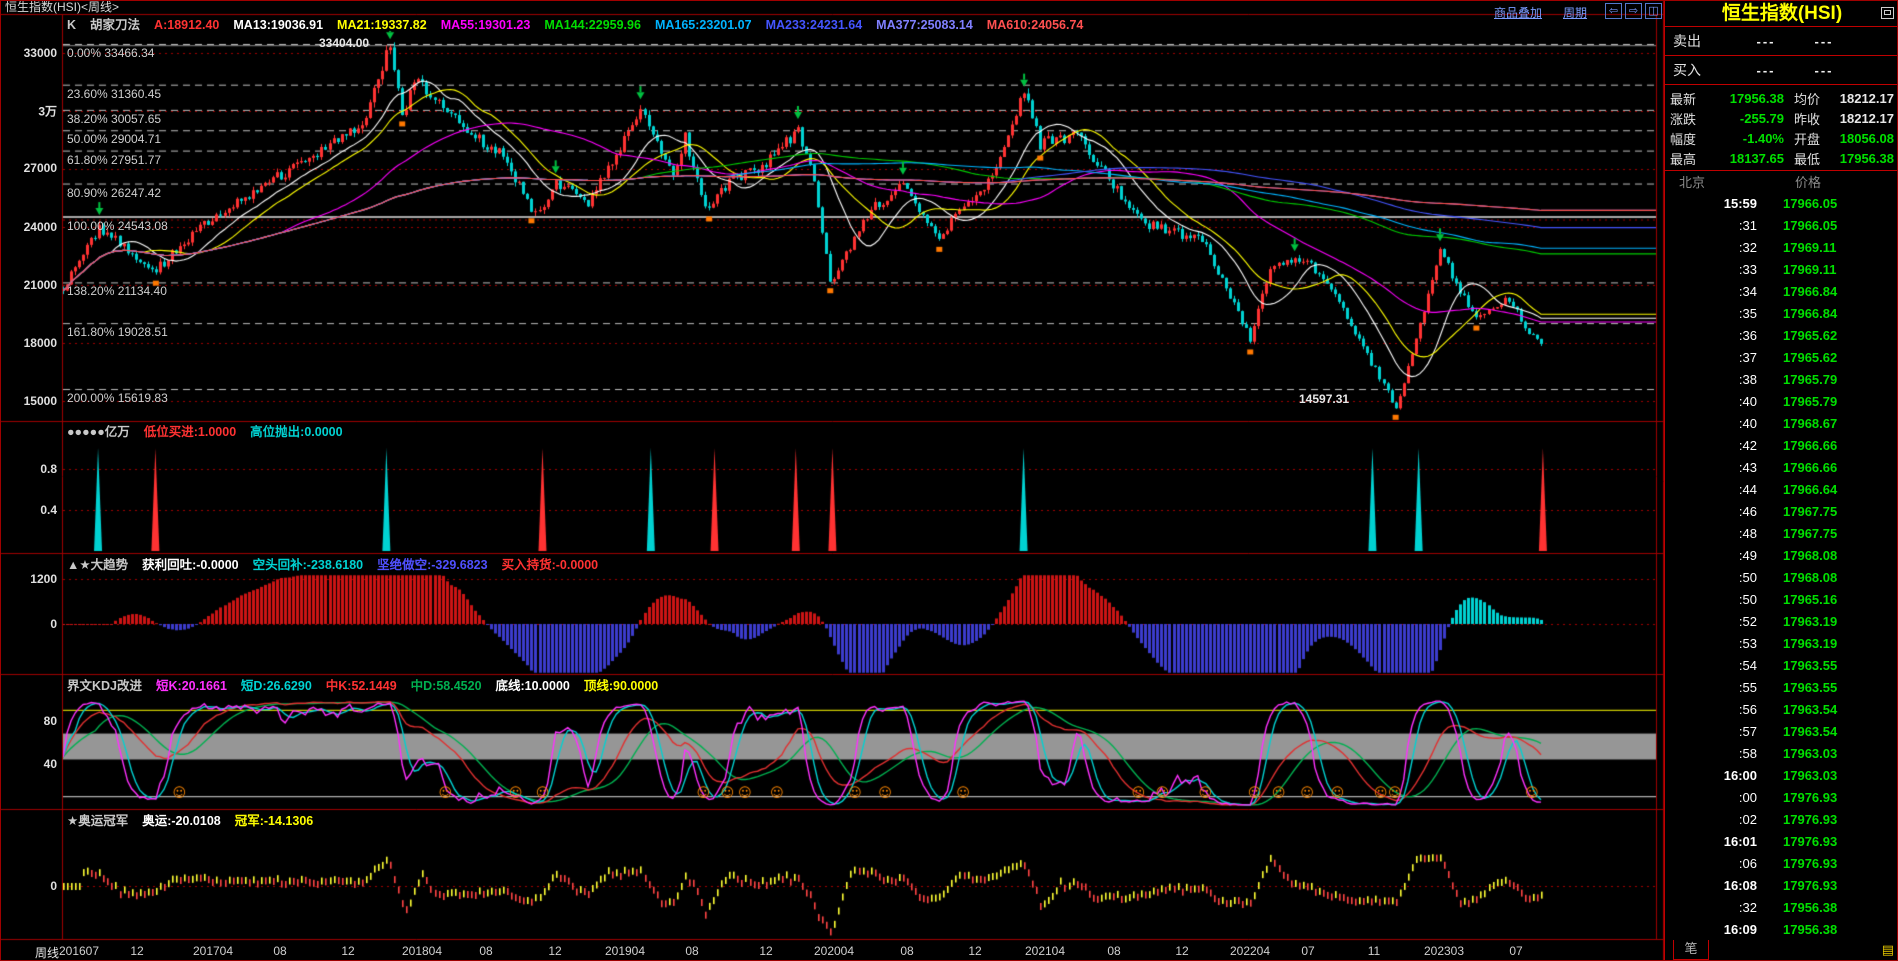 This screenshot has height=961, width=1898. I want to click on indicator-value: MA21:19337.82, so click(382, 25).